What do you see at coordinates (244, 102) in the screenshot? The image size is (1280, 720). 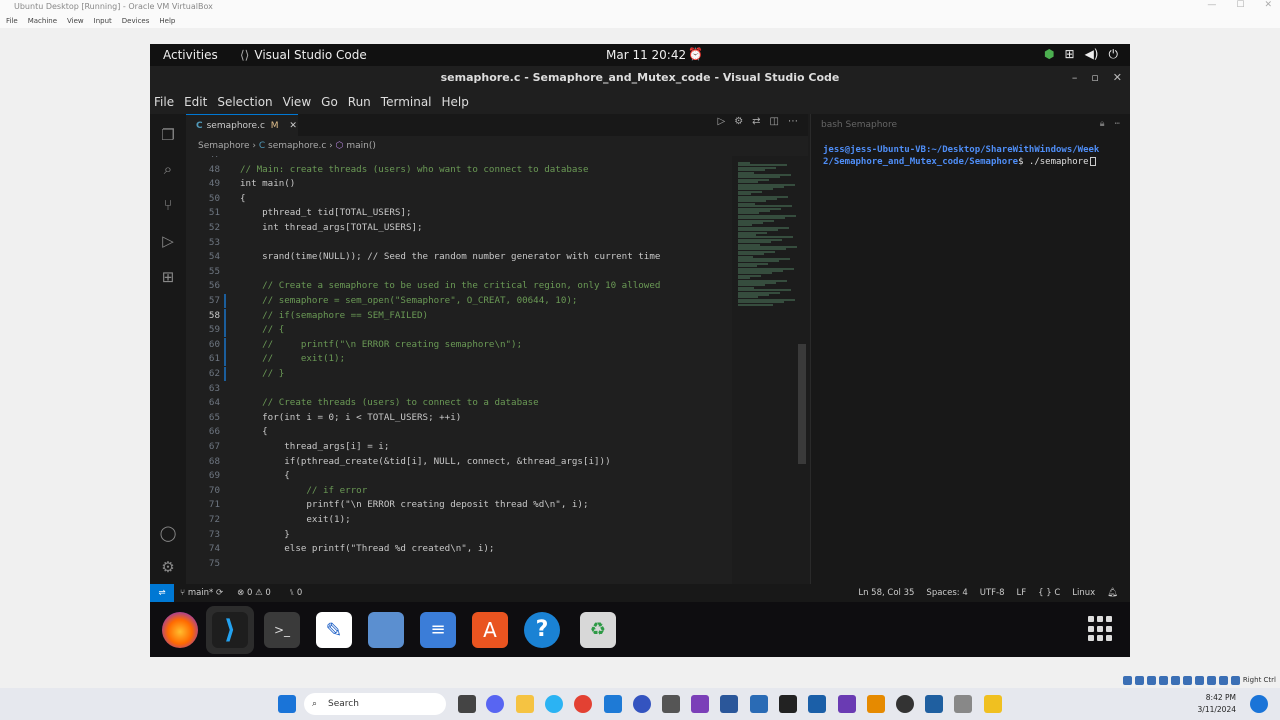 I see `menu-item-selection: Selection` at bounding box center [244, 102].